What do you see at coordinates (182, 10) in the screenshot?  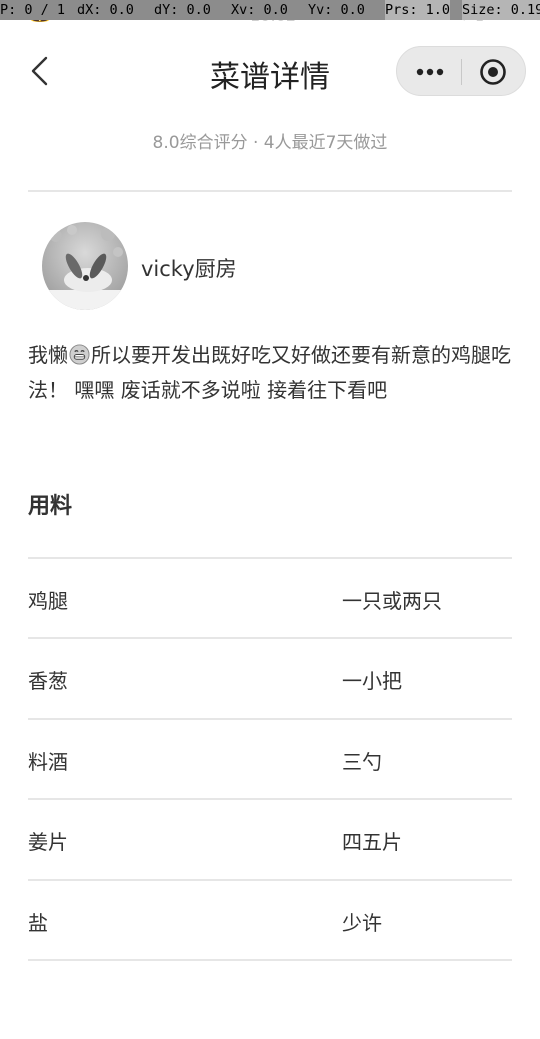 I see `overlay-dy: dY: 0.0` at bounding box center [182, 10].